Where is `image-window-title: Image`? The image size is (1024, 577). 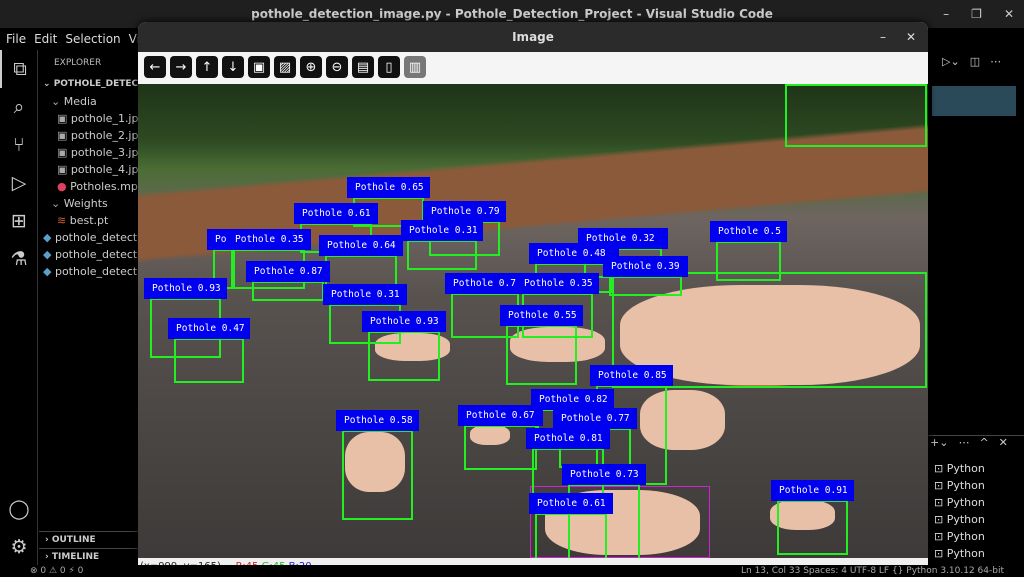 image-window-title: Image is located at coordinates (533, 37).